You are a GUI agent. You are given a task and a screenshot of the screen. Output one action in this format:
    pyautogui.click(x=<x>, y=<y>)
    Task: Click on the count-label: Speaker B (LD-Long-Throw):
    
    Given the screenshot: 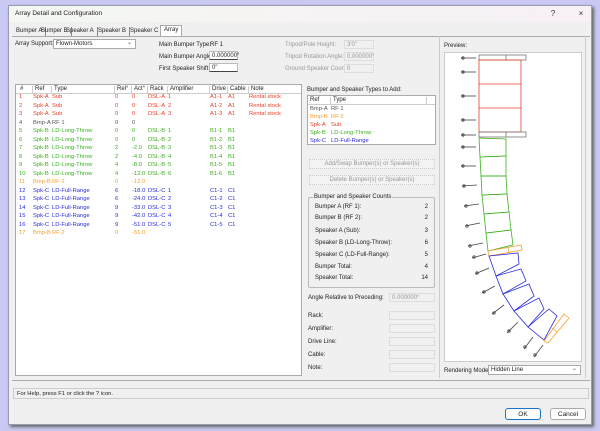 What is the action you would take?
    pyautogui.click(x=354, y=243)
    